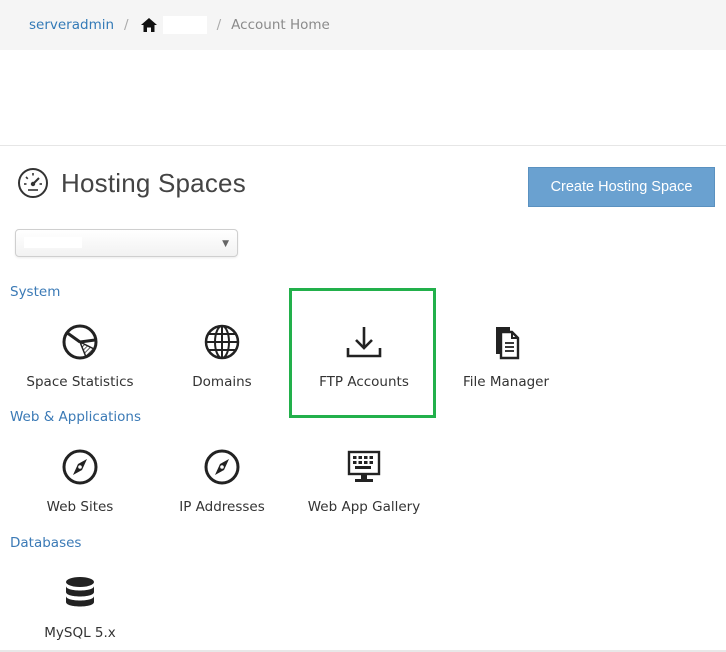 This screenshot has width=726, height=652. I want to click on tile-web-sites: Web Sites, so click(80, 481).